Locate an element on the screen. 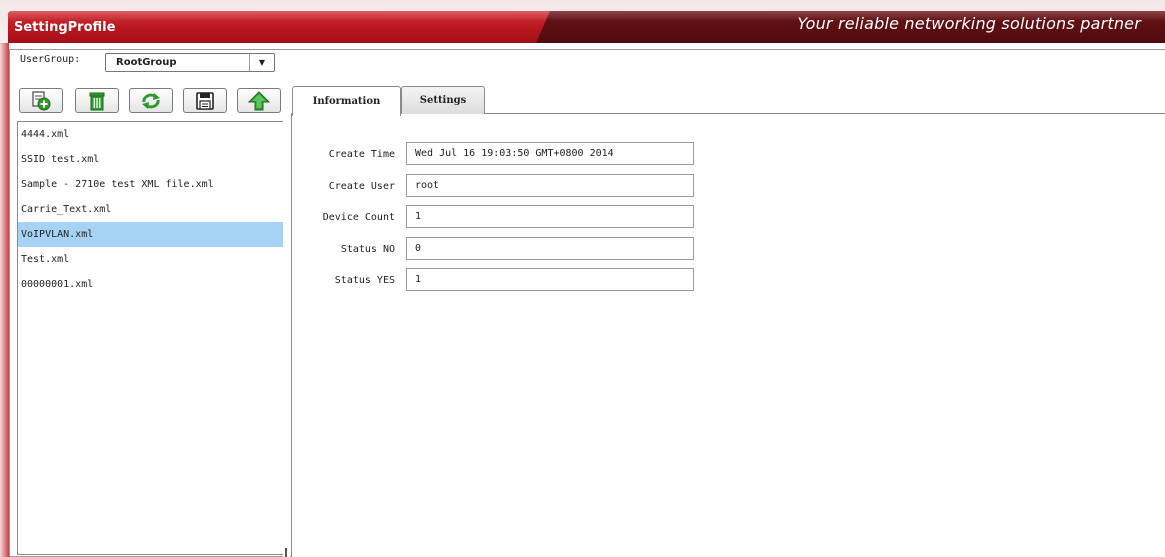 This screenshot has width=1165, height=557. add-profile-button is located at coordinates (41, 100).